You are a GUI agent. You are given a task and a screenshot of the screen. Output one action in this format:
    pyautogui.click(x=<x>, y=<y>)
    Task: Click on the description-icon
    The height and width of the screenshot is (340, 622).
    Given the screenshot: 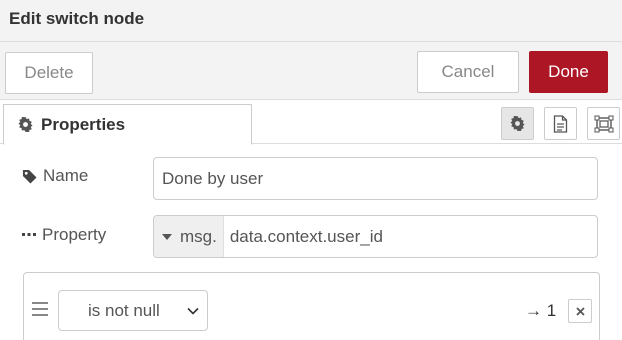 What is the action you would take?
    pyautogui.click(x=560, y=123)
    